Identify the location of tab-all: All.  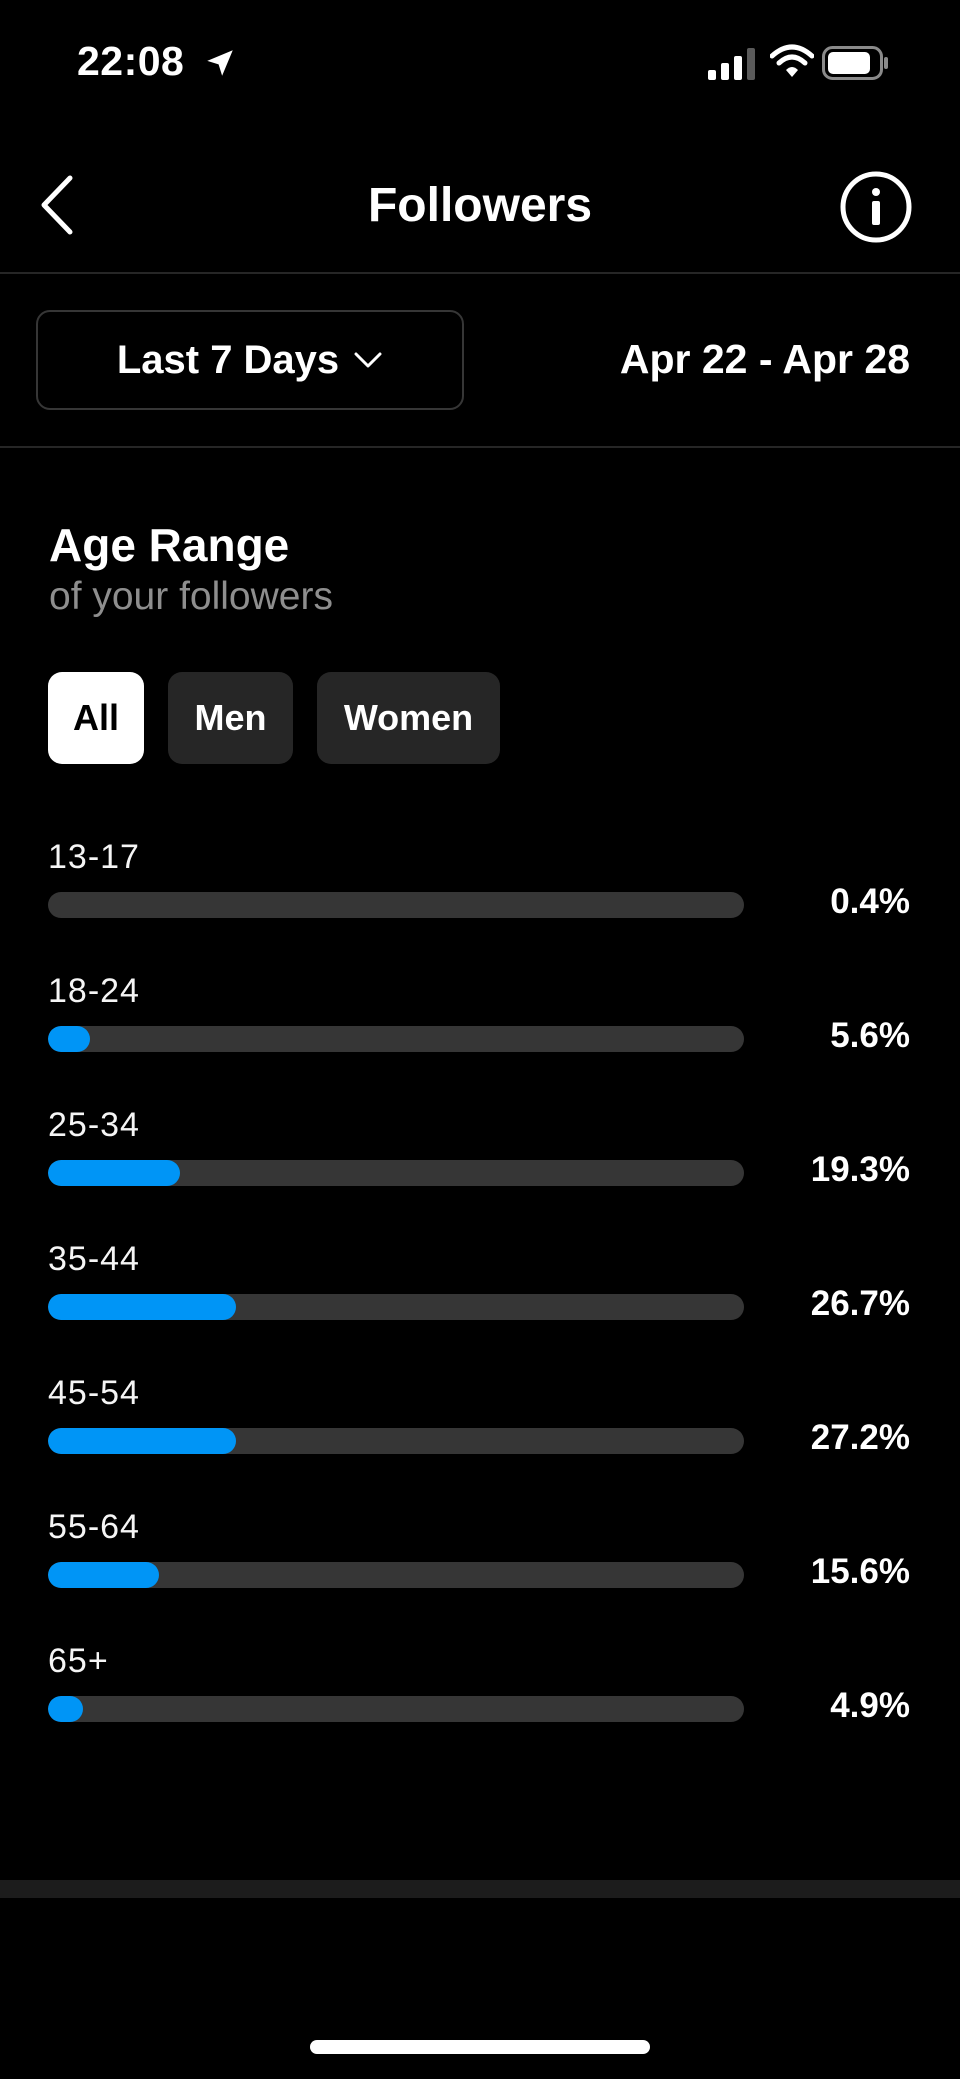
(96, 718).